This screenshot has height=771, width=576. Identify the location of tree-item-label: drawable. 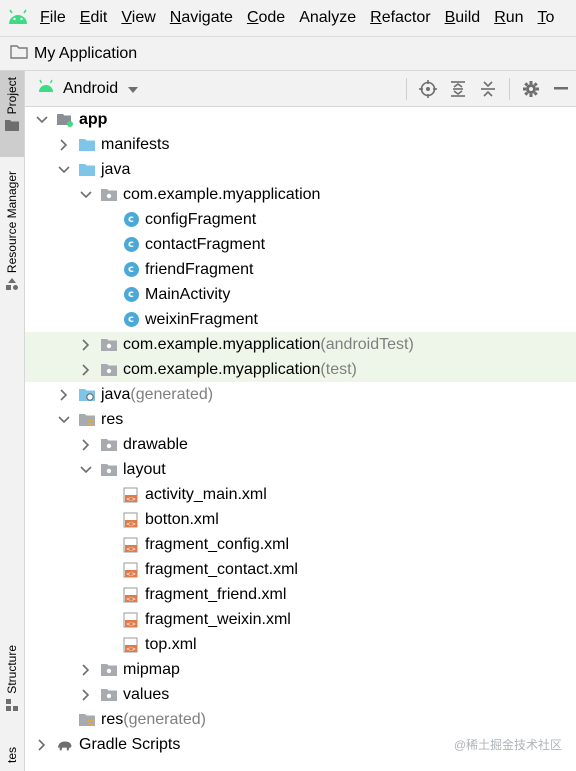
(155, 444).